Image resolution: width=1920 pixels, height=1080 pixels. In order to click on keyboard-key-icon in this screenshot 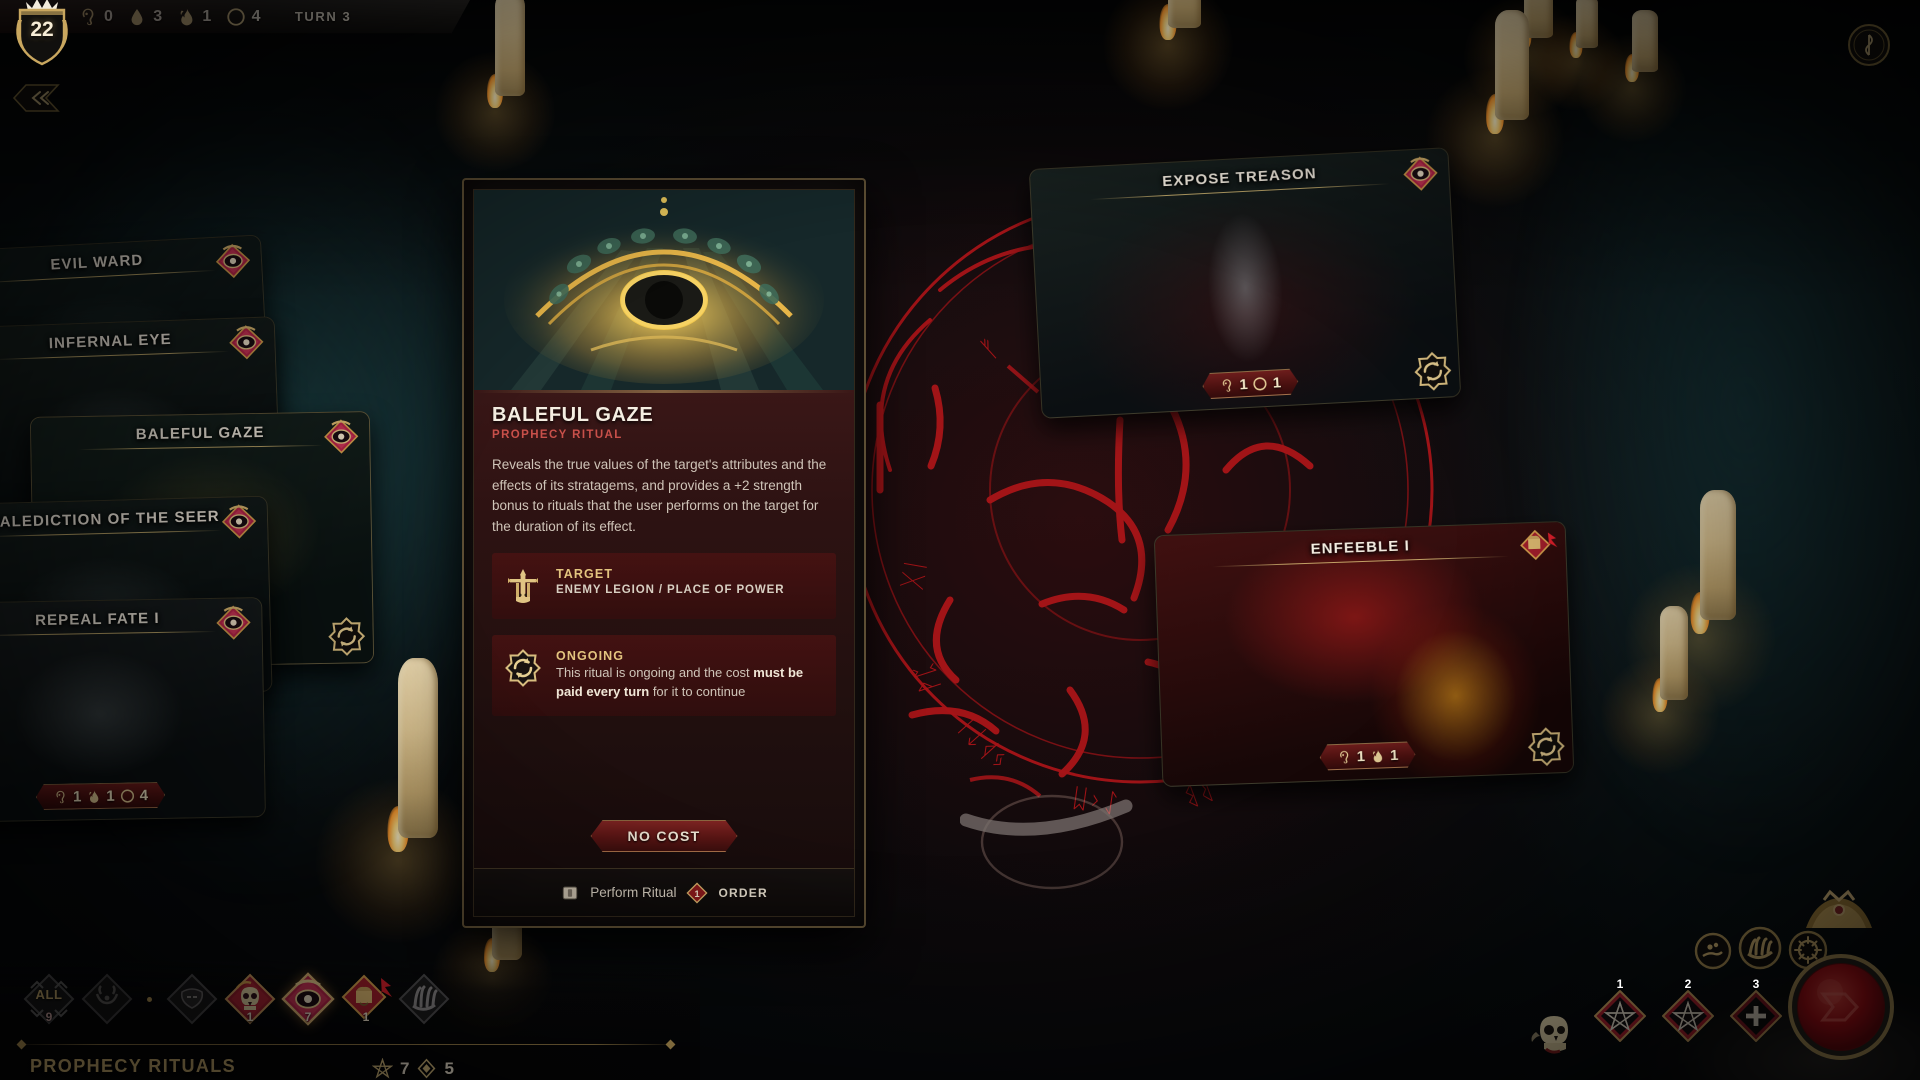, I will do `click(570, 892)`.